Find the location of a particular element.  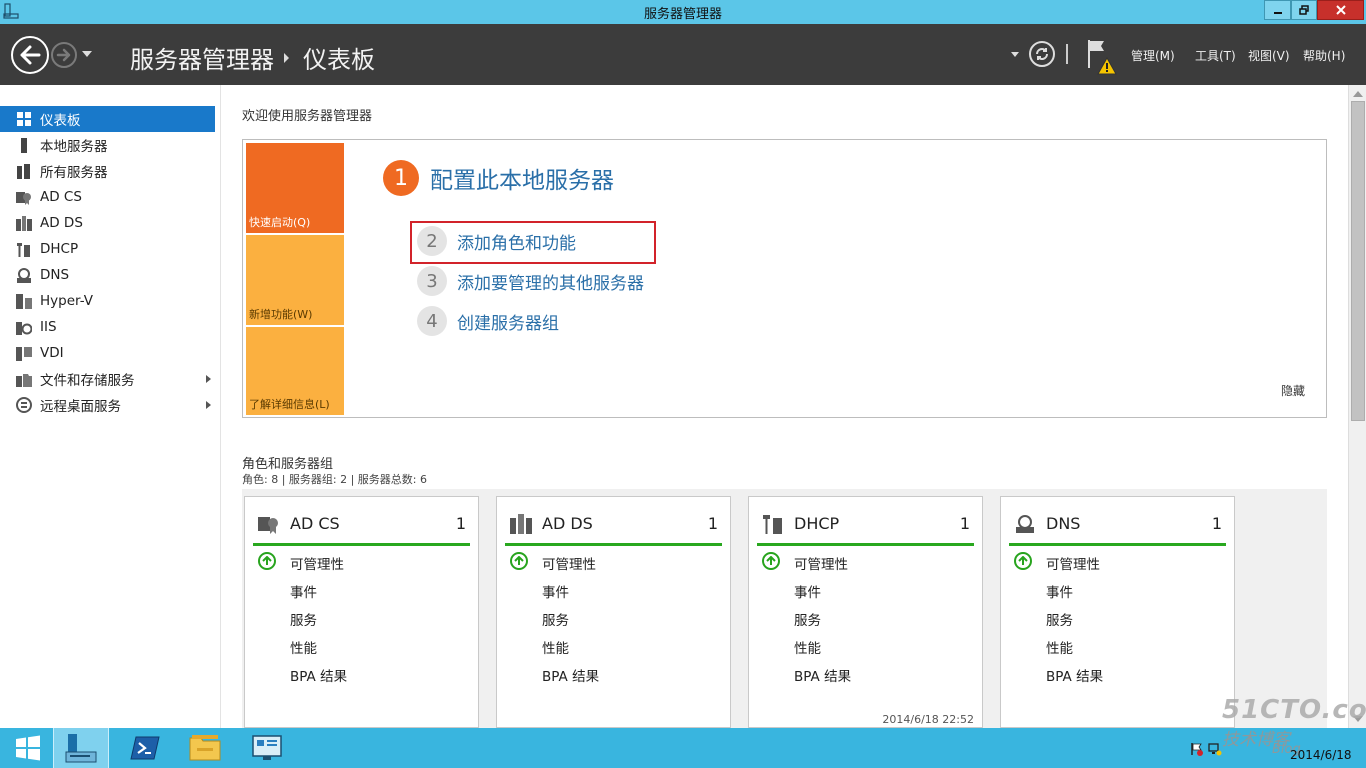

dns-icon is located at coordinates (24, 275).